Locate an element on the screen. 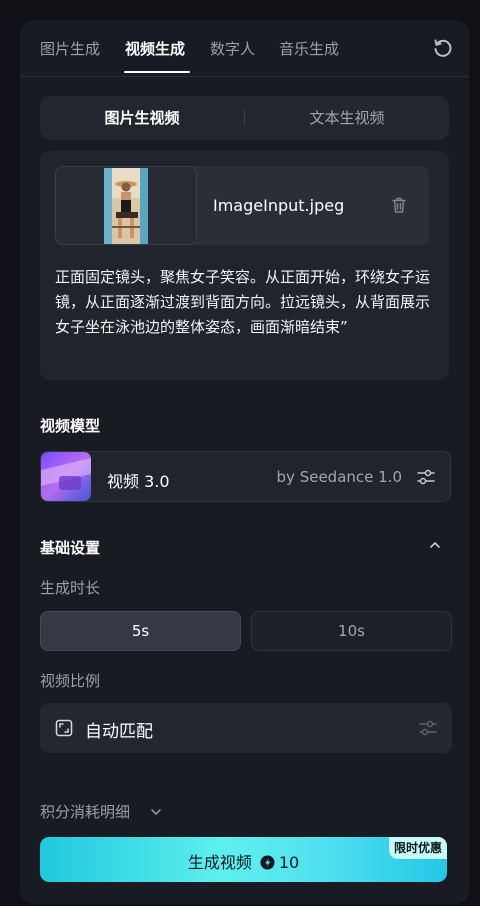 Image resolution: width=480 pixels, height=906 pixels. text-to-video-option: 文本生视频 is located at coordinates (347, 118).